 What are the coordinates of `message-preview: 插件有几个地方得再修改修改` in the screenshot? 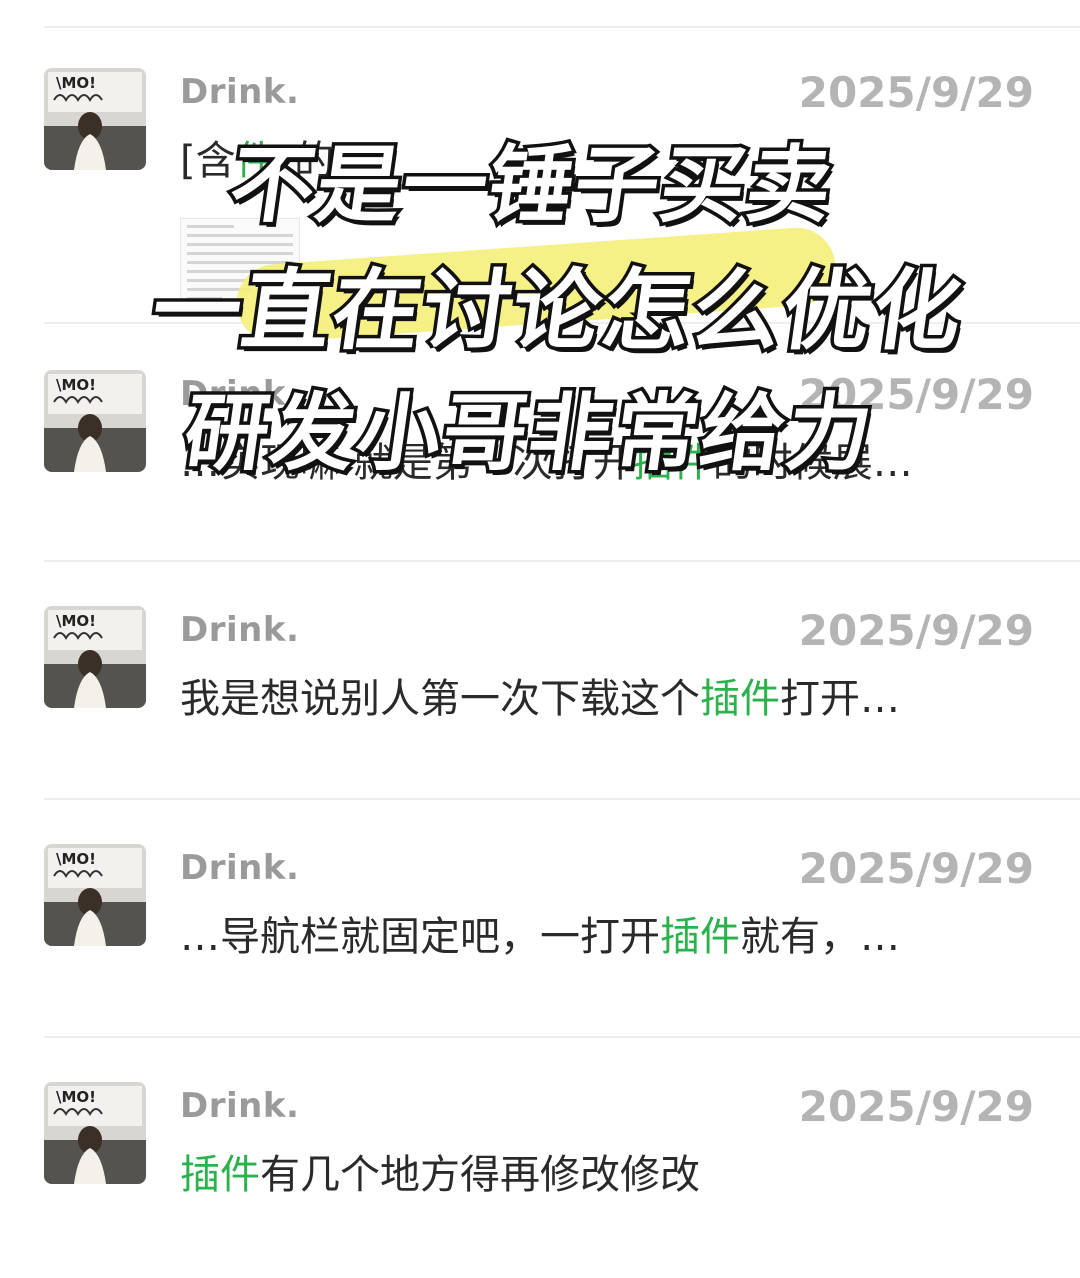 It's located at (610, 1171).